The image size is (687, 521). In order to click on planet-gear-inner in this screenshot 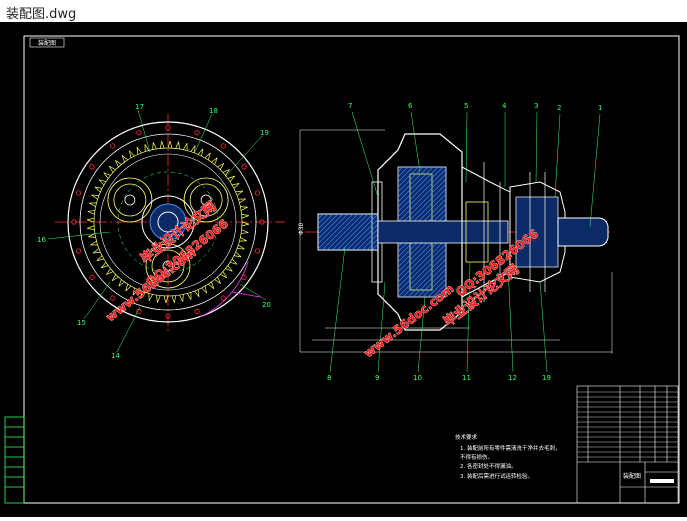, I will do `click(130, 200)`.